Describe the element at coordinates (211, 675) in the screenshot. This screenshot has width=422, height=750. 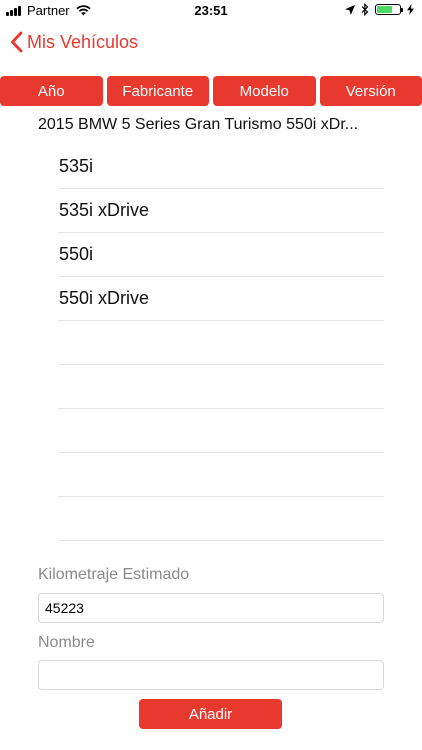
I see `name-field` at that location.